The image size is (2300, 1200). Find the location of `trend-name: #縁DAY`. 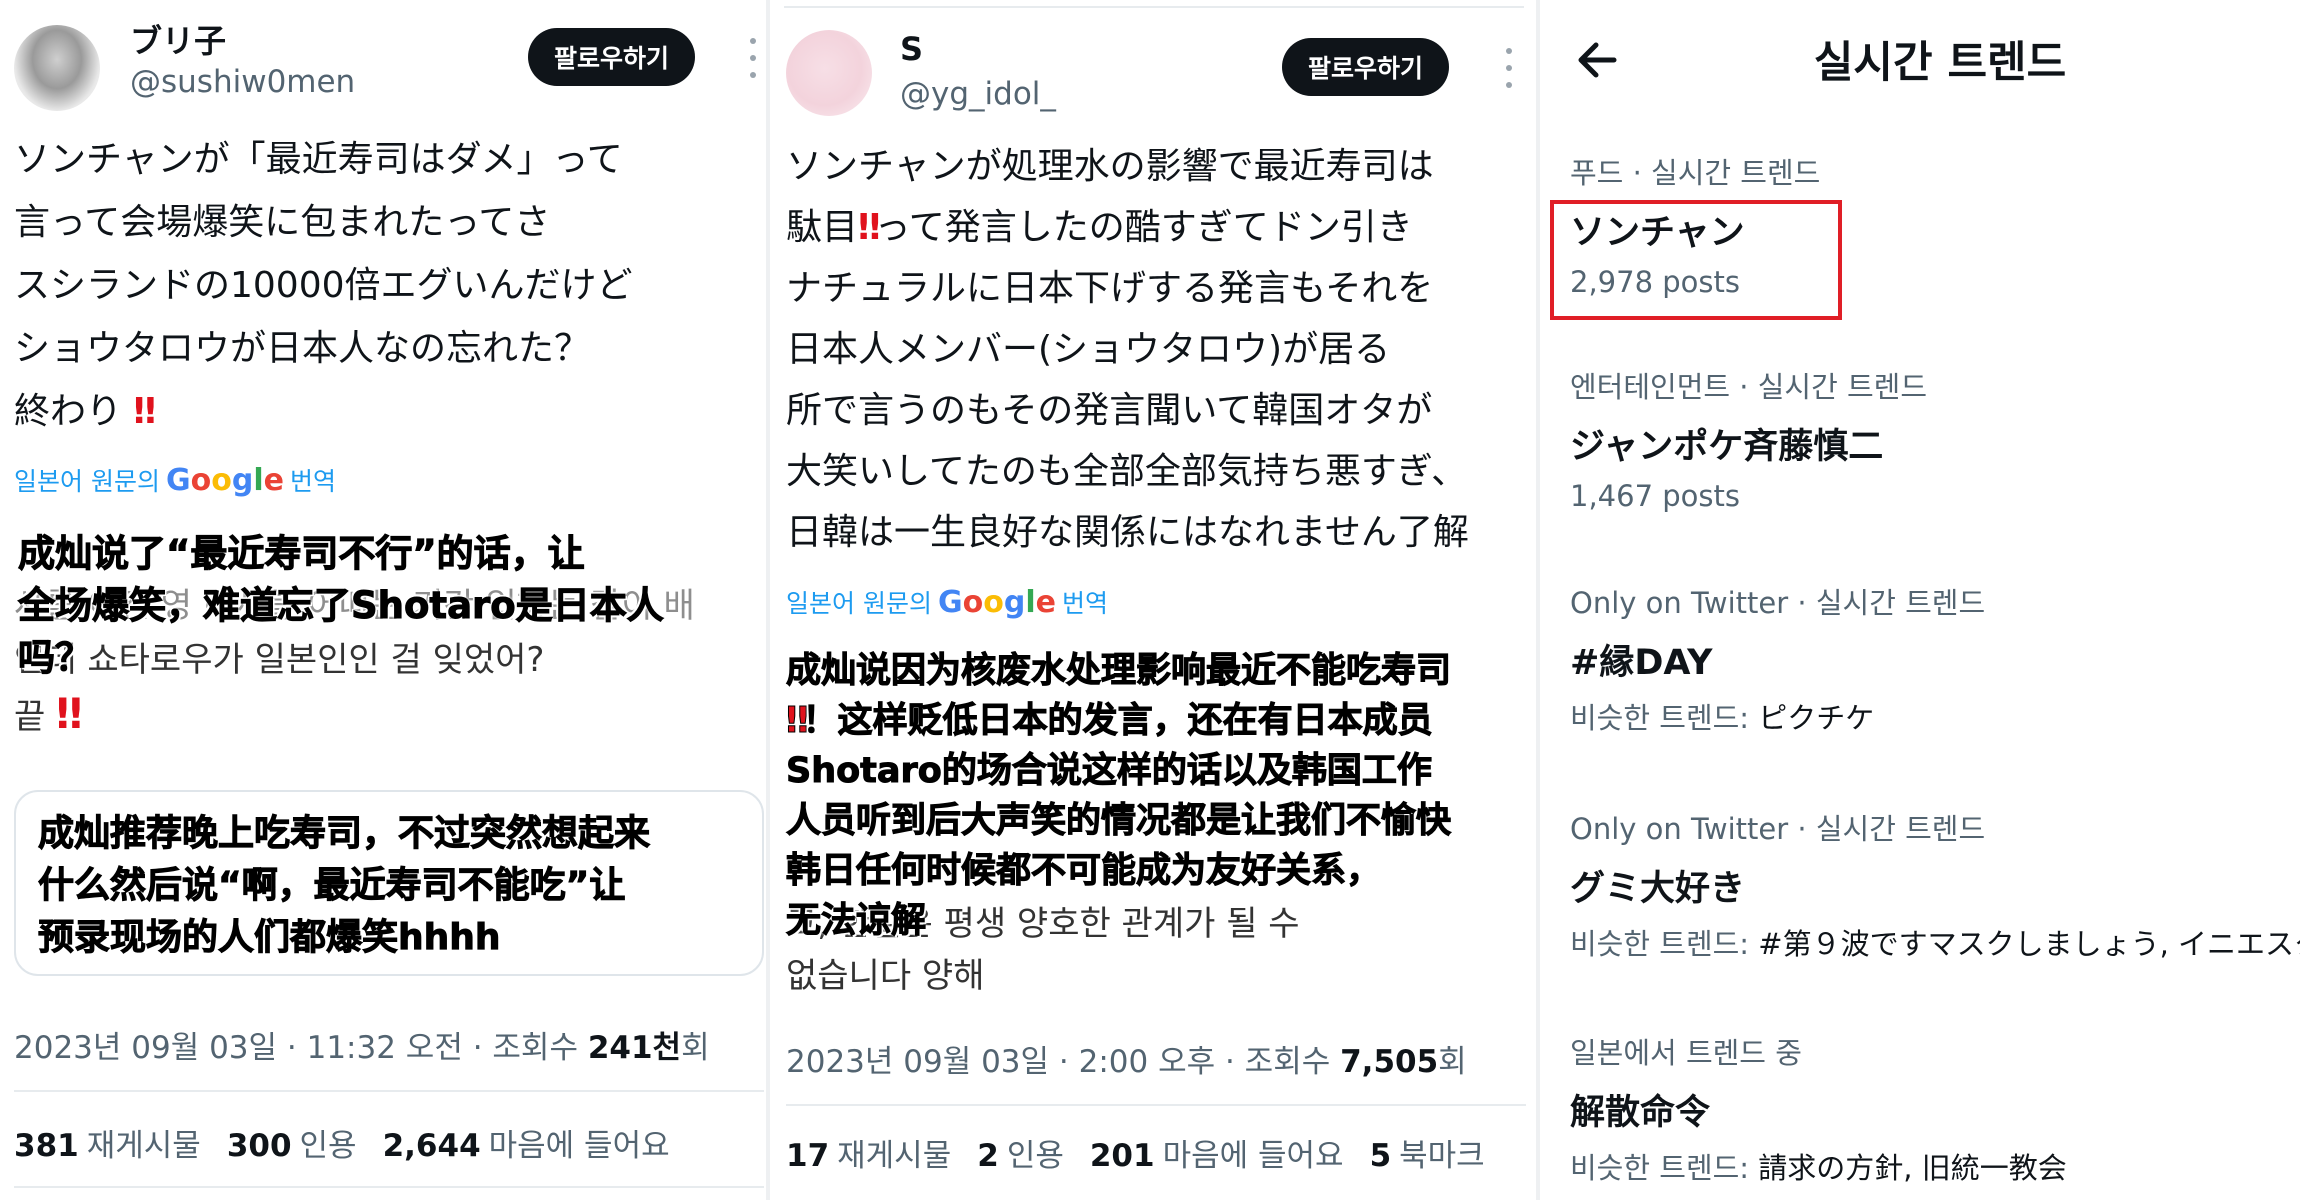

trend-name: #縁DAY is located at coordinates (1641, 663).